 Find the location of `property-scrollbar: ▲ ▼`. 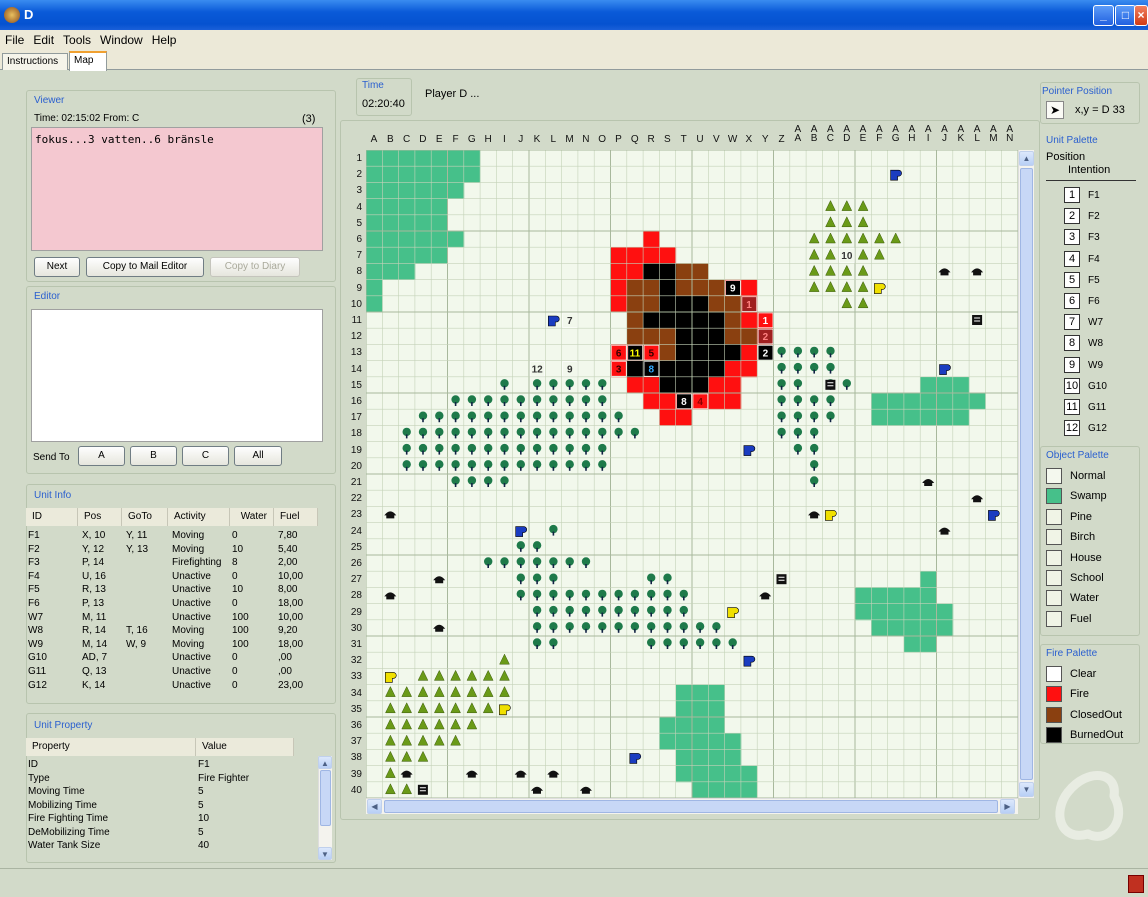

property-scrollbar: ▲ ▼ is located at coordinates (325, 808).